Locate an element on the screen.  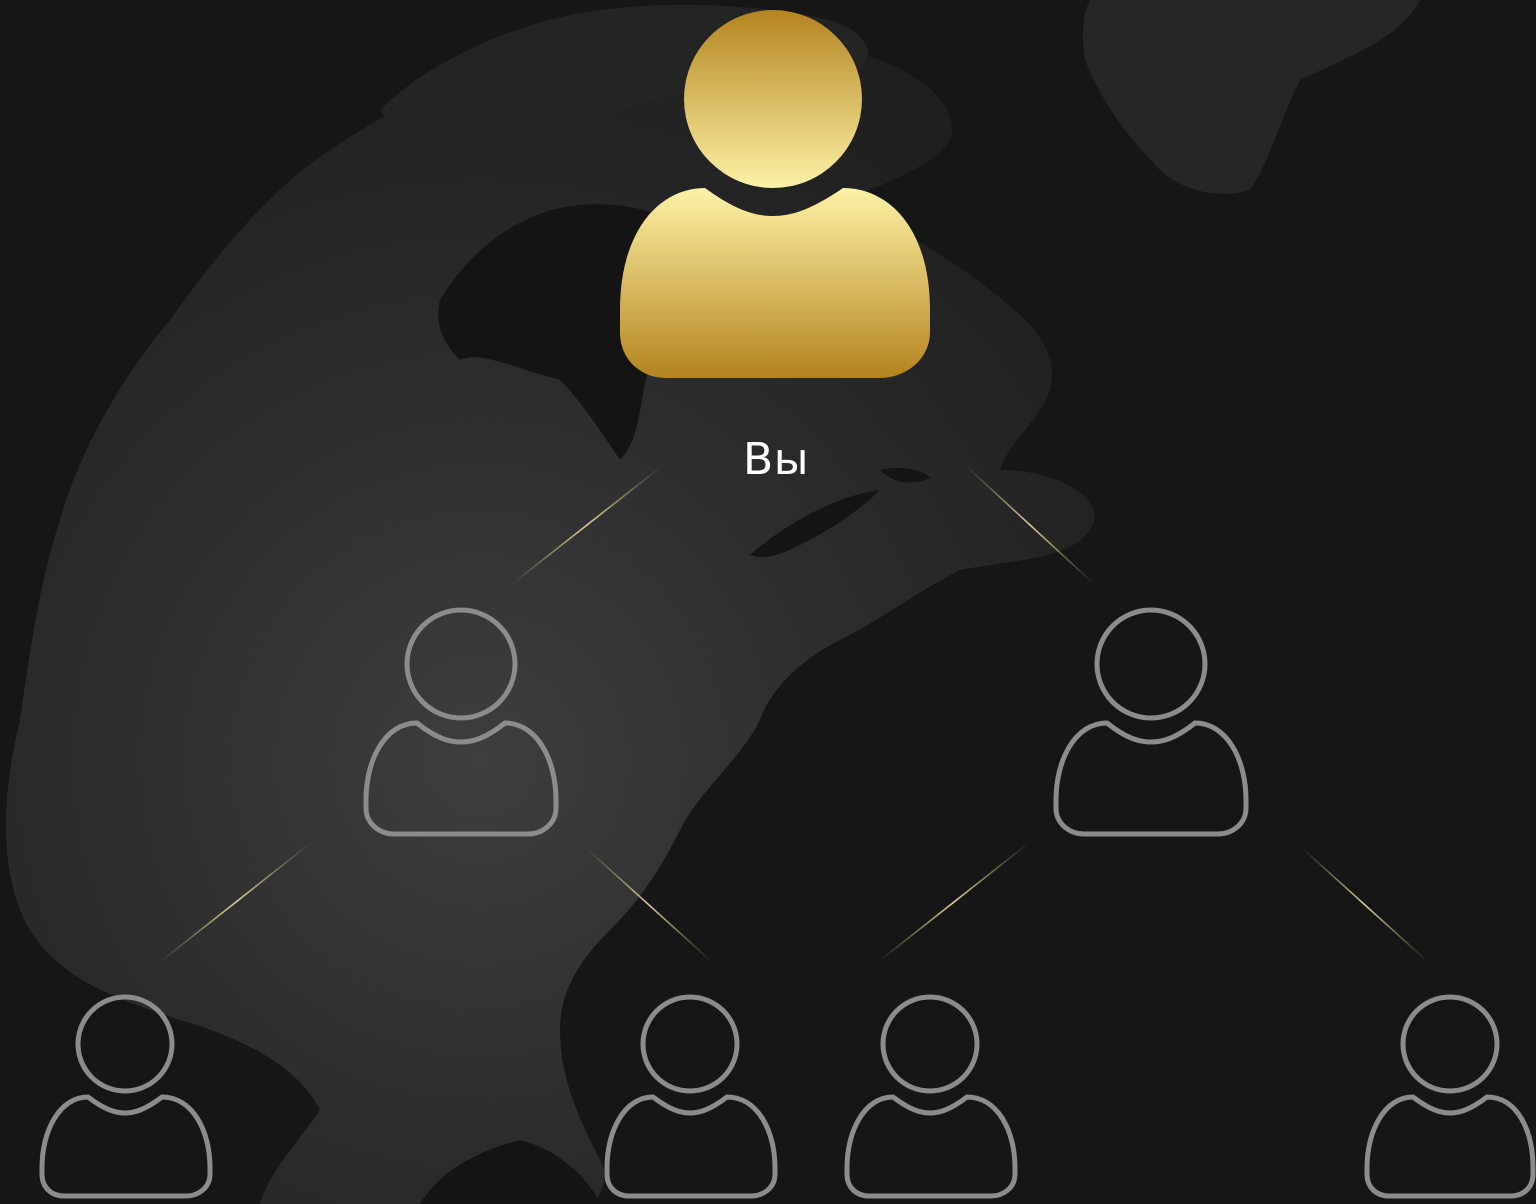
root-label: Вы is located at coordinates (776, 459).